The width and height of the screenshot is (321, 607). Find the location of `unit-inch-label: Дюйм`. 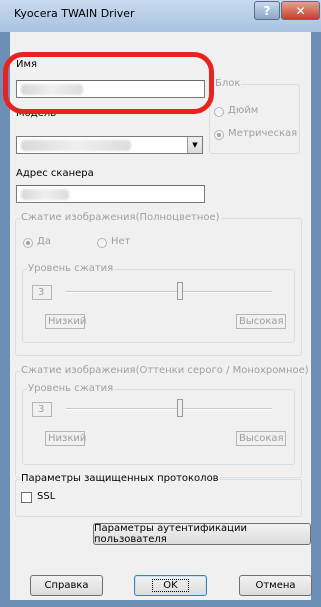

unit-inch-label: Дюйм is located at coordinates (243, 110).